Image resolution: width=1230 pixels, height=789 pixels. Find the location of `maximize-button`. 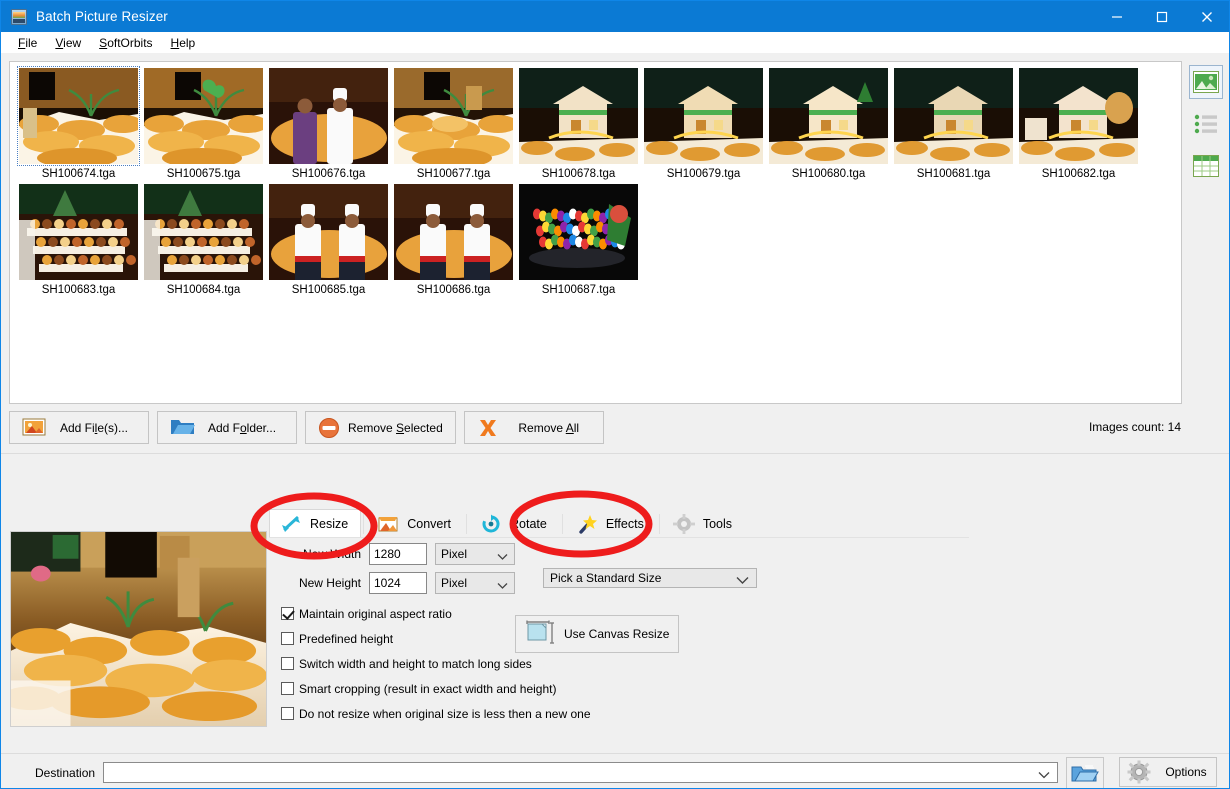

maximize-button is located at coordinates (1161, 16).